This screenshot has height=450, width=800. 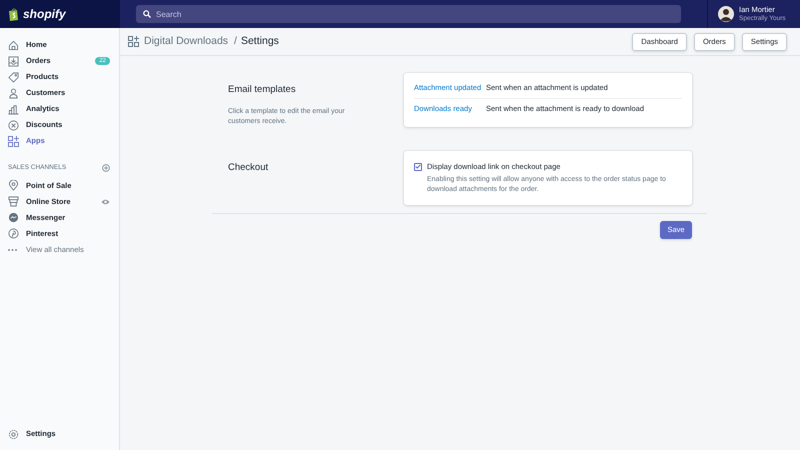 What do you see at coordinates (13, 202) in the screenshot?
I see `storefront-icon` at bounding box center [13, 202].